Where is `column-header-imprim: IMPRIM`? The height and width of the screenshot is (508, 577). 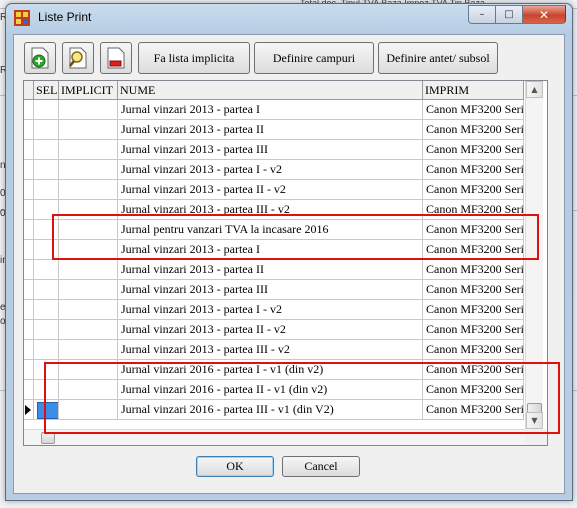 column-header-imprim: IMPRIM is located at coordinates (473, 90).